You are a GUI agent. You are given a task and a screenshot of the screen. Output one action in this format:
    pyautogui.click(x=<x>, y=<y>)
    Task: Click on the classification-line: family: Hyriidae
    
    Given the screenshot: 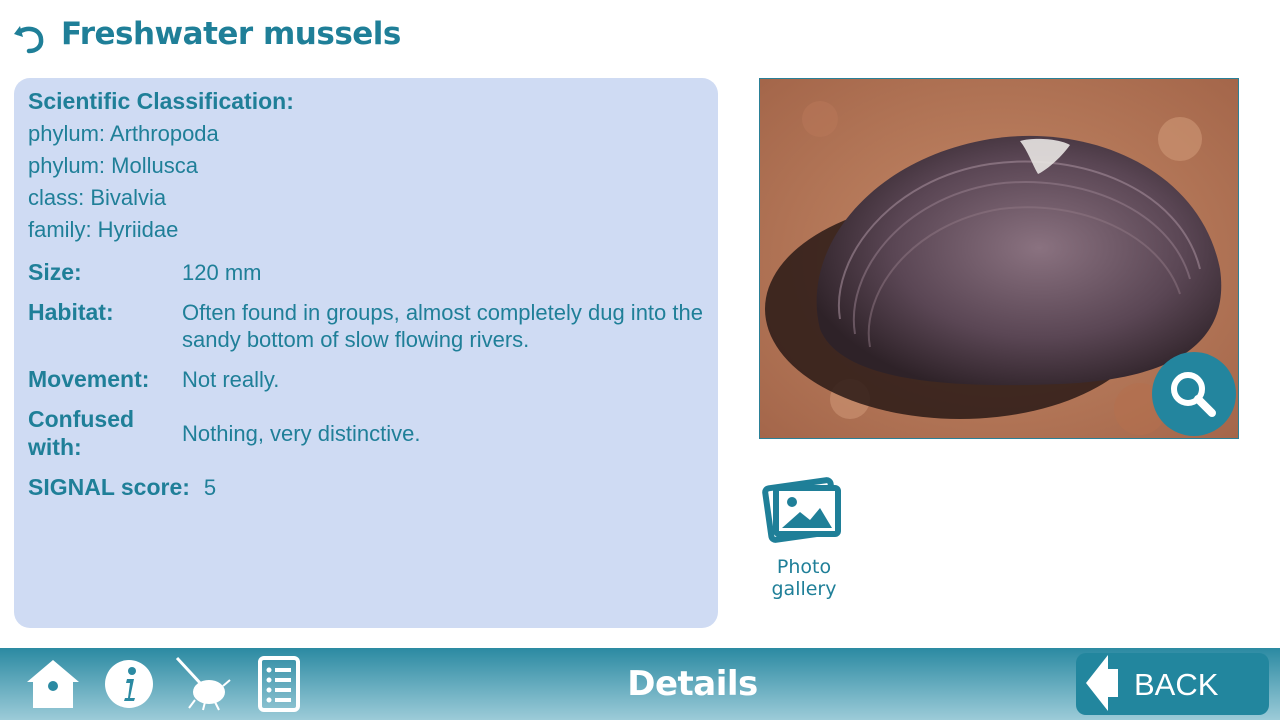 What is the action you would take?
    pyautogui.click(x=103, y=229)
    